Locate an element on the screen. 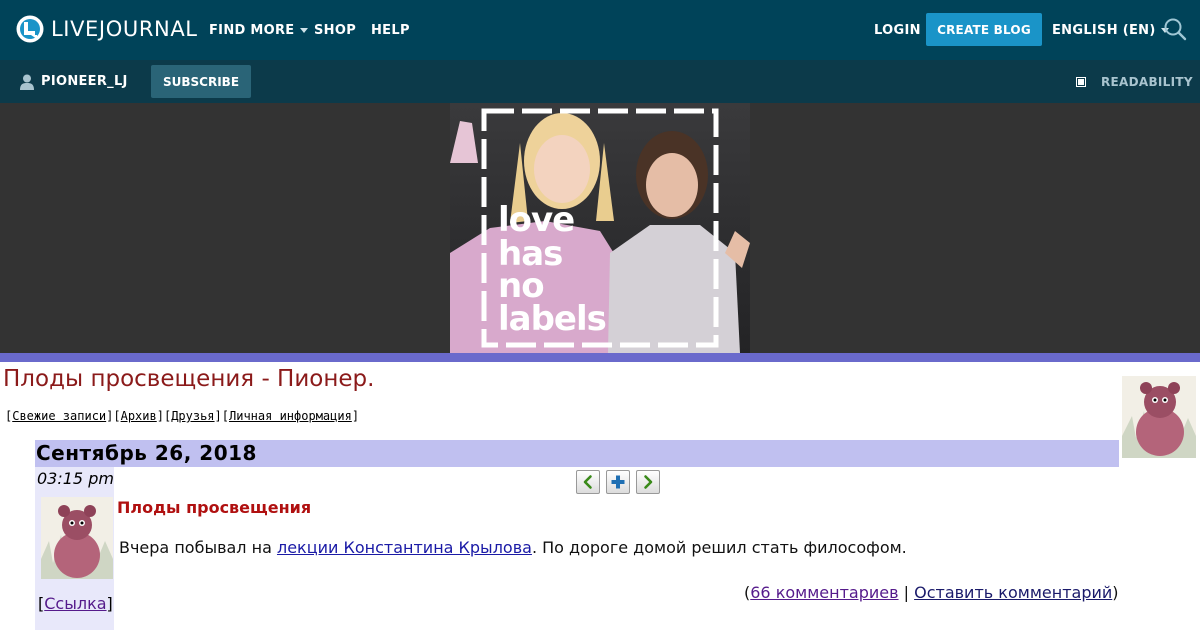  readability-checkbox is located at coordinates (1081, 81).